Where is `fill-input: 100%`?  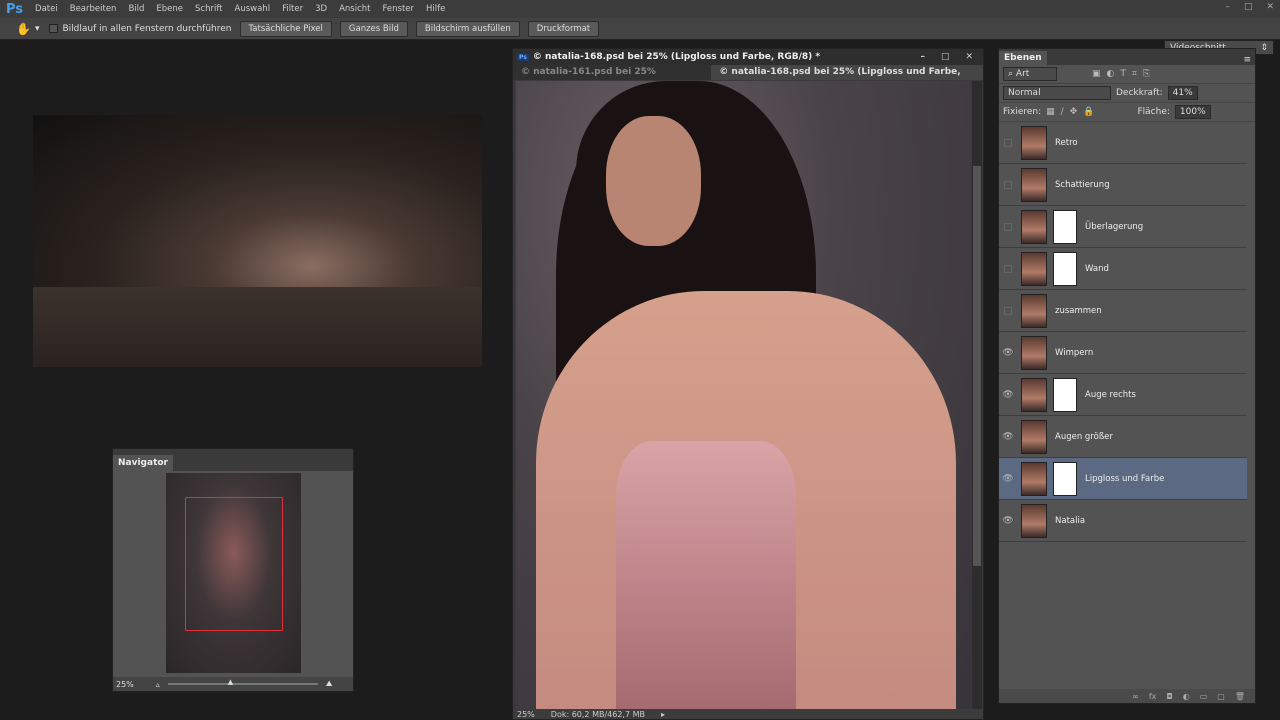 fill-input: 100% is located at coordinates (1192, 112).